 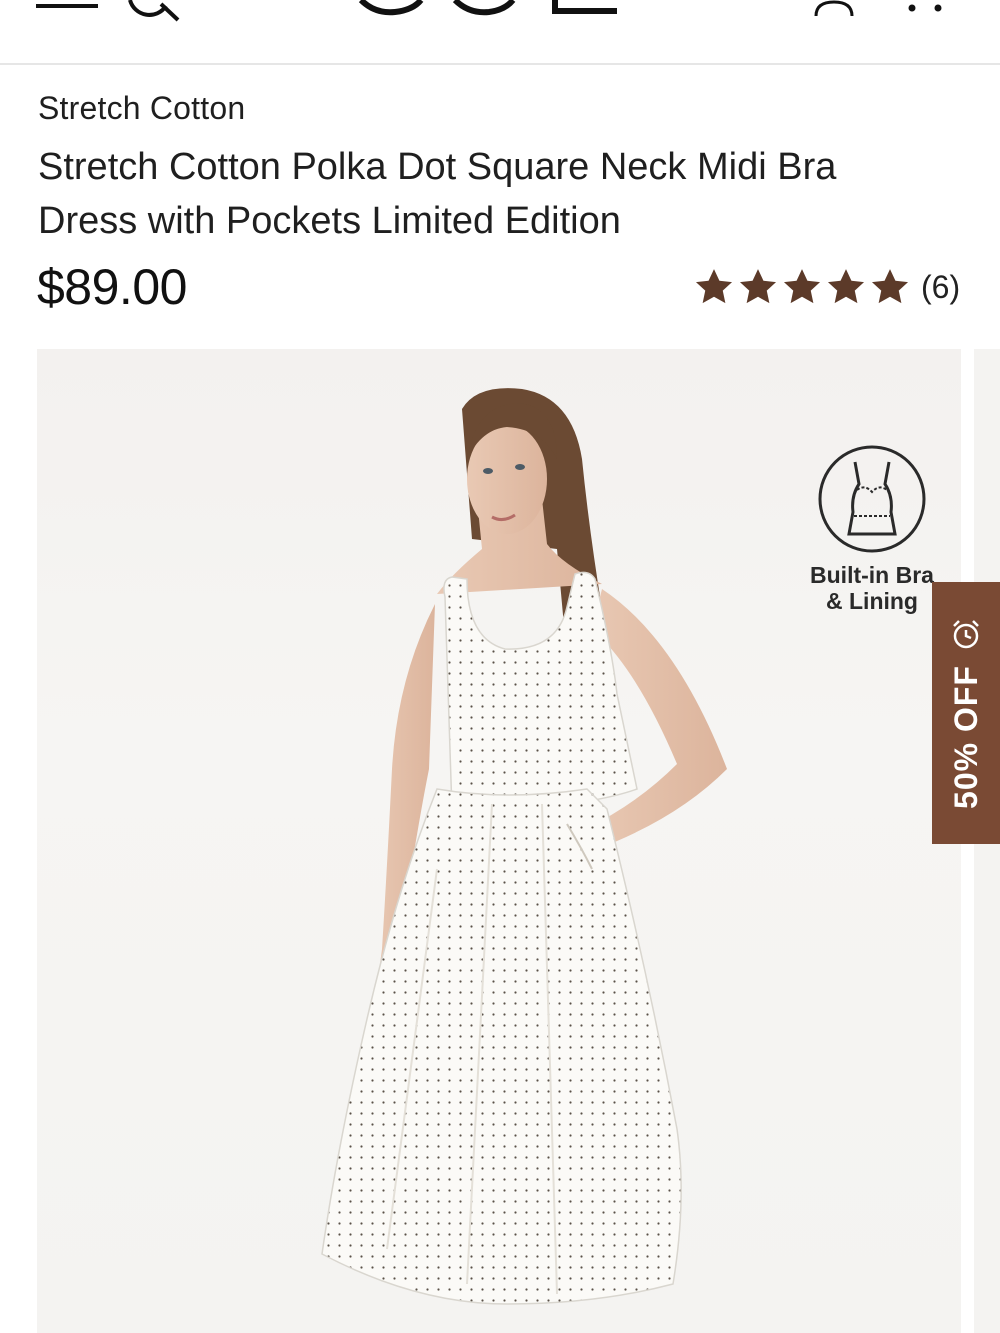 I want to click on built-in-bra-badge: Built-in Bra & Lining, so click(x=872, y=529).